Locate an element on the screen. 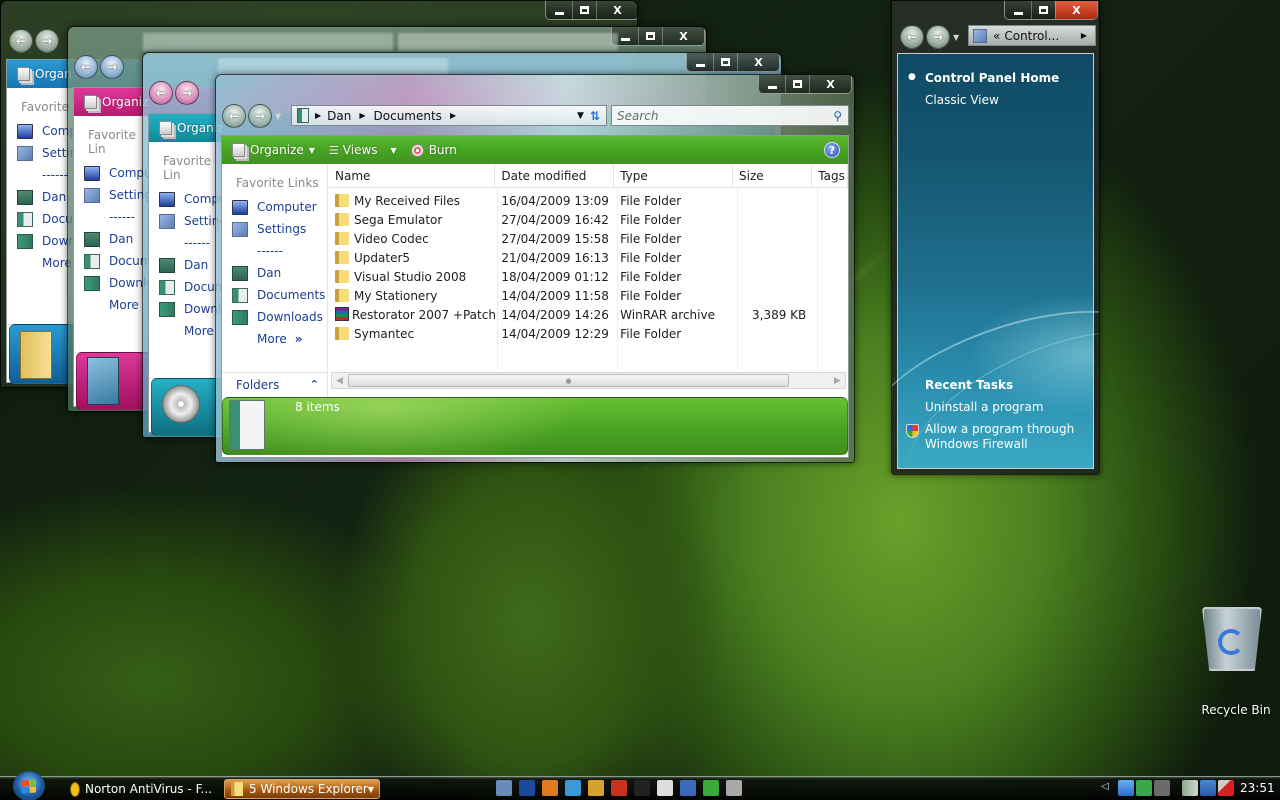 The height and width of the screenshot is (800, 1280). control-panel-home-link: Control Panel Home is located at coordinates (992, 78).